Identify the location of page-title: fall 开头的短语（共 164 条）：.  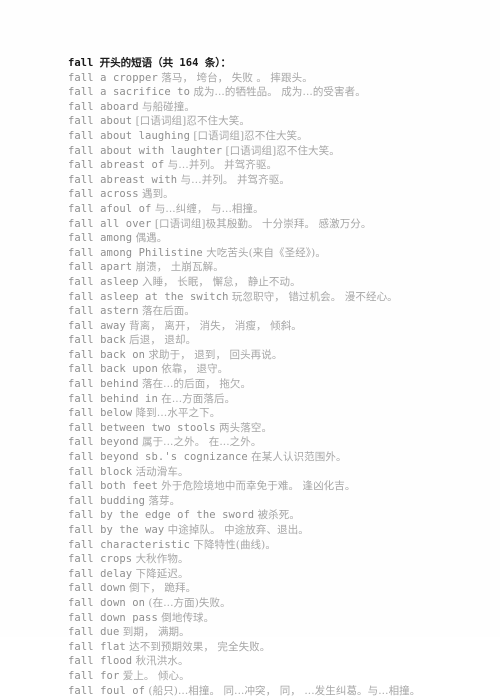
(149, 63).